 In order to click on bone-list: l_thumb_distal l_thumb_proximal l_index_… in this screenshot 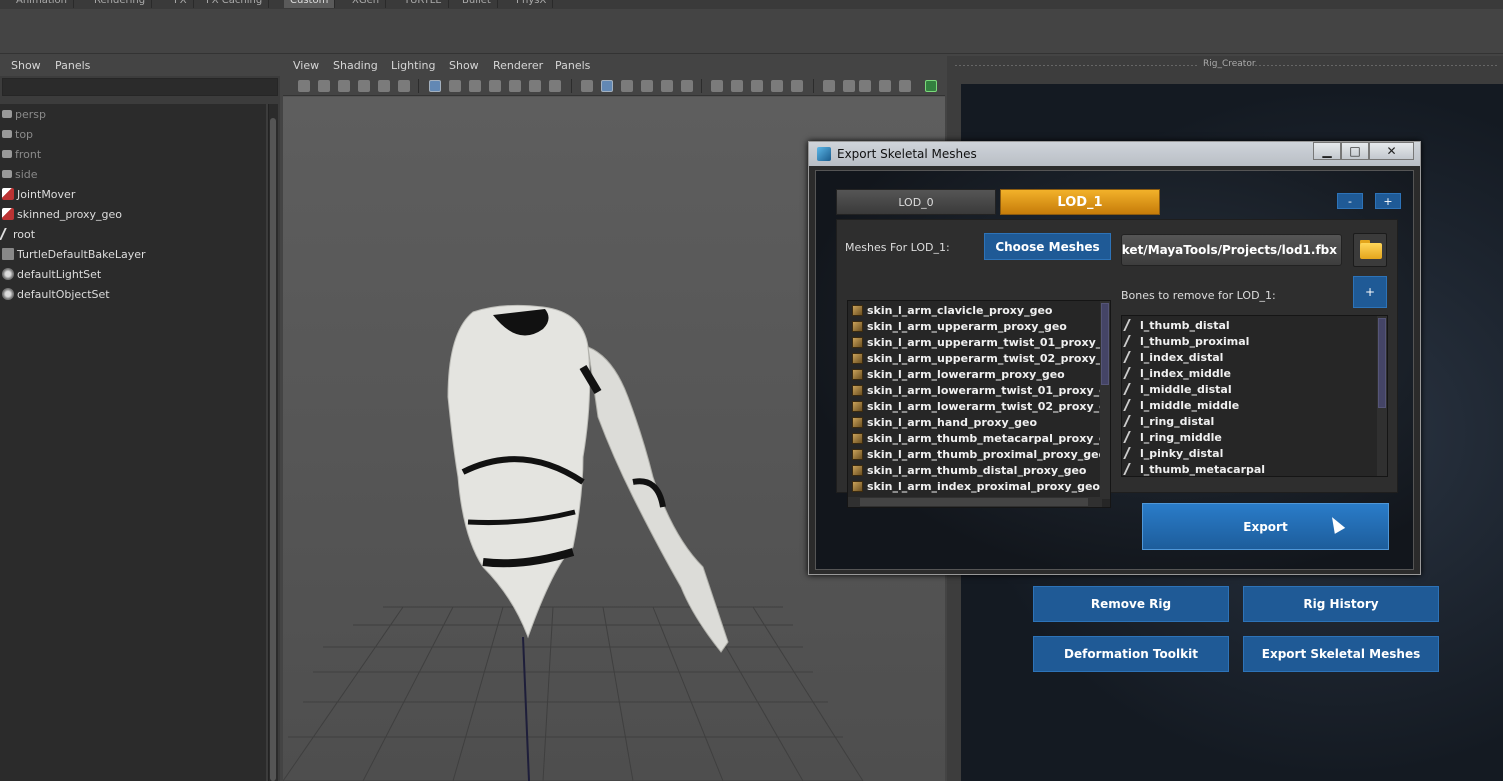, I will do `click(1254, 396)`.